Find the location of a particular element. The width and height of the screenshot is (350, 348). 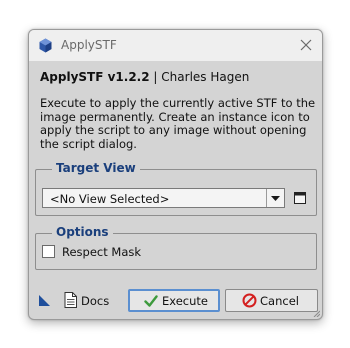

script-author: Charles Hagen is located at coordinates (205, 77).